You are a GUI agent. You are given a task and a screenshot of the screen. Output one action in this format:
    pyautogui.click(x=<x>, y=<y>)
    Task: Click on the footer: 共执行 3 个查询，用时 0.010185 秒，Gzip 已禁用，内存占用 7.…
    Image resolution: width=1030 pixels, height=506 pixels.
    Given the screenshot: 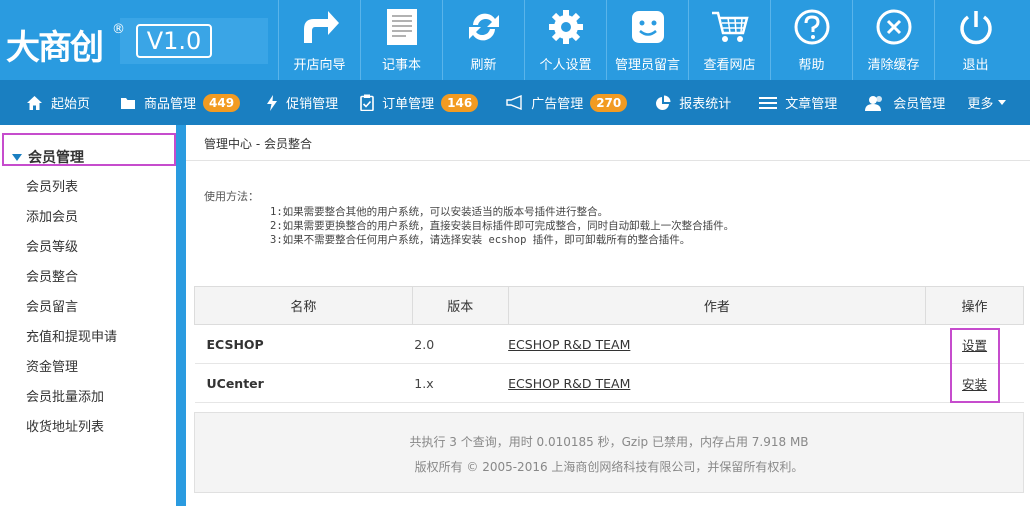 What is the action you would take?
    pyautogui.click(x=609, y=452)
    